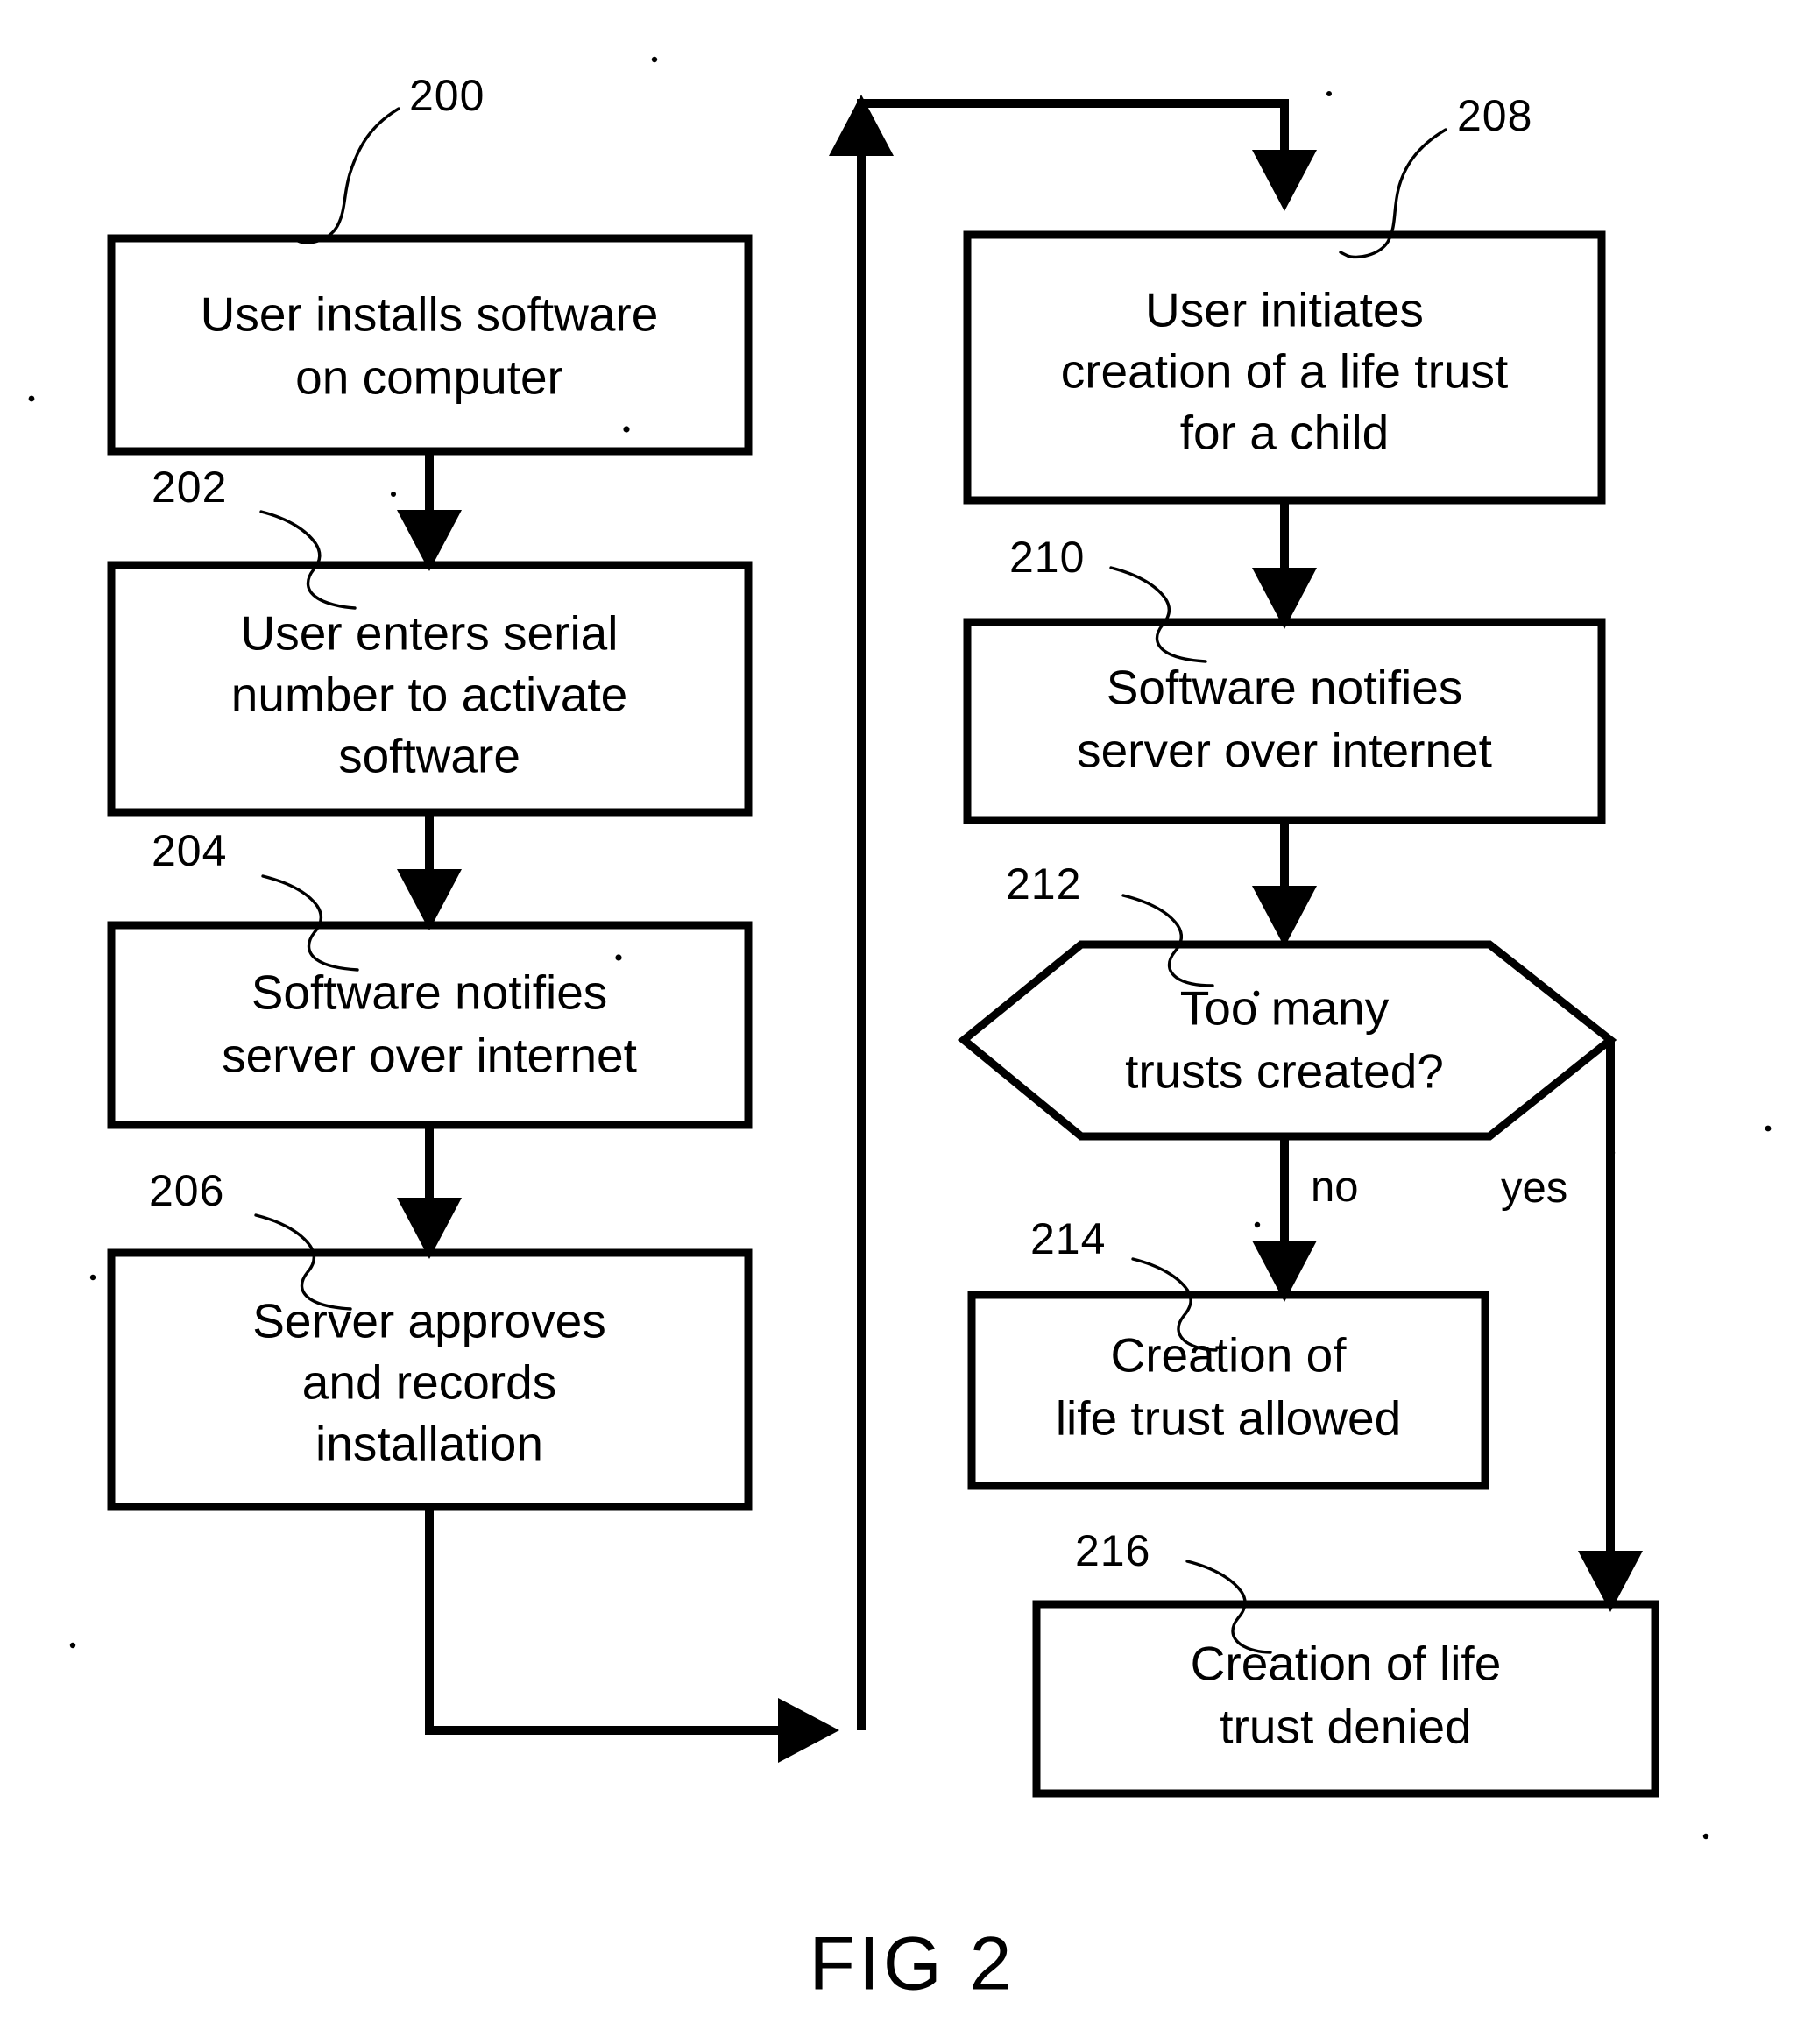 The width and height of the screenshot is (1804, 2044). Describe the element at coordinates (1068, 1238) in the screenshot. I see `ref-numeral-214: 214` at that location.